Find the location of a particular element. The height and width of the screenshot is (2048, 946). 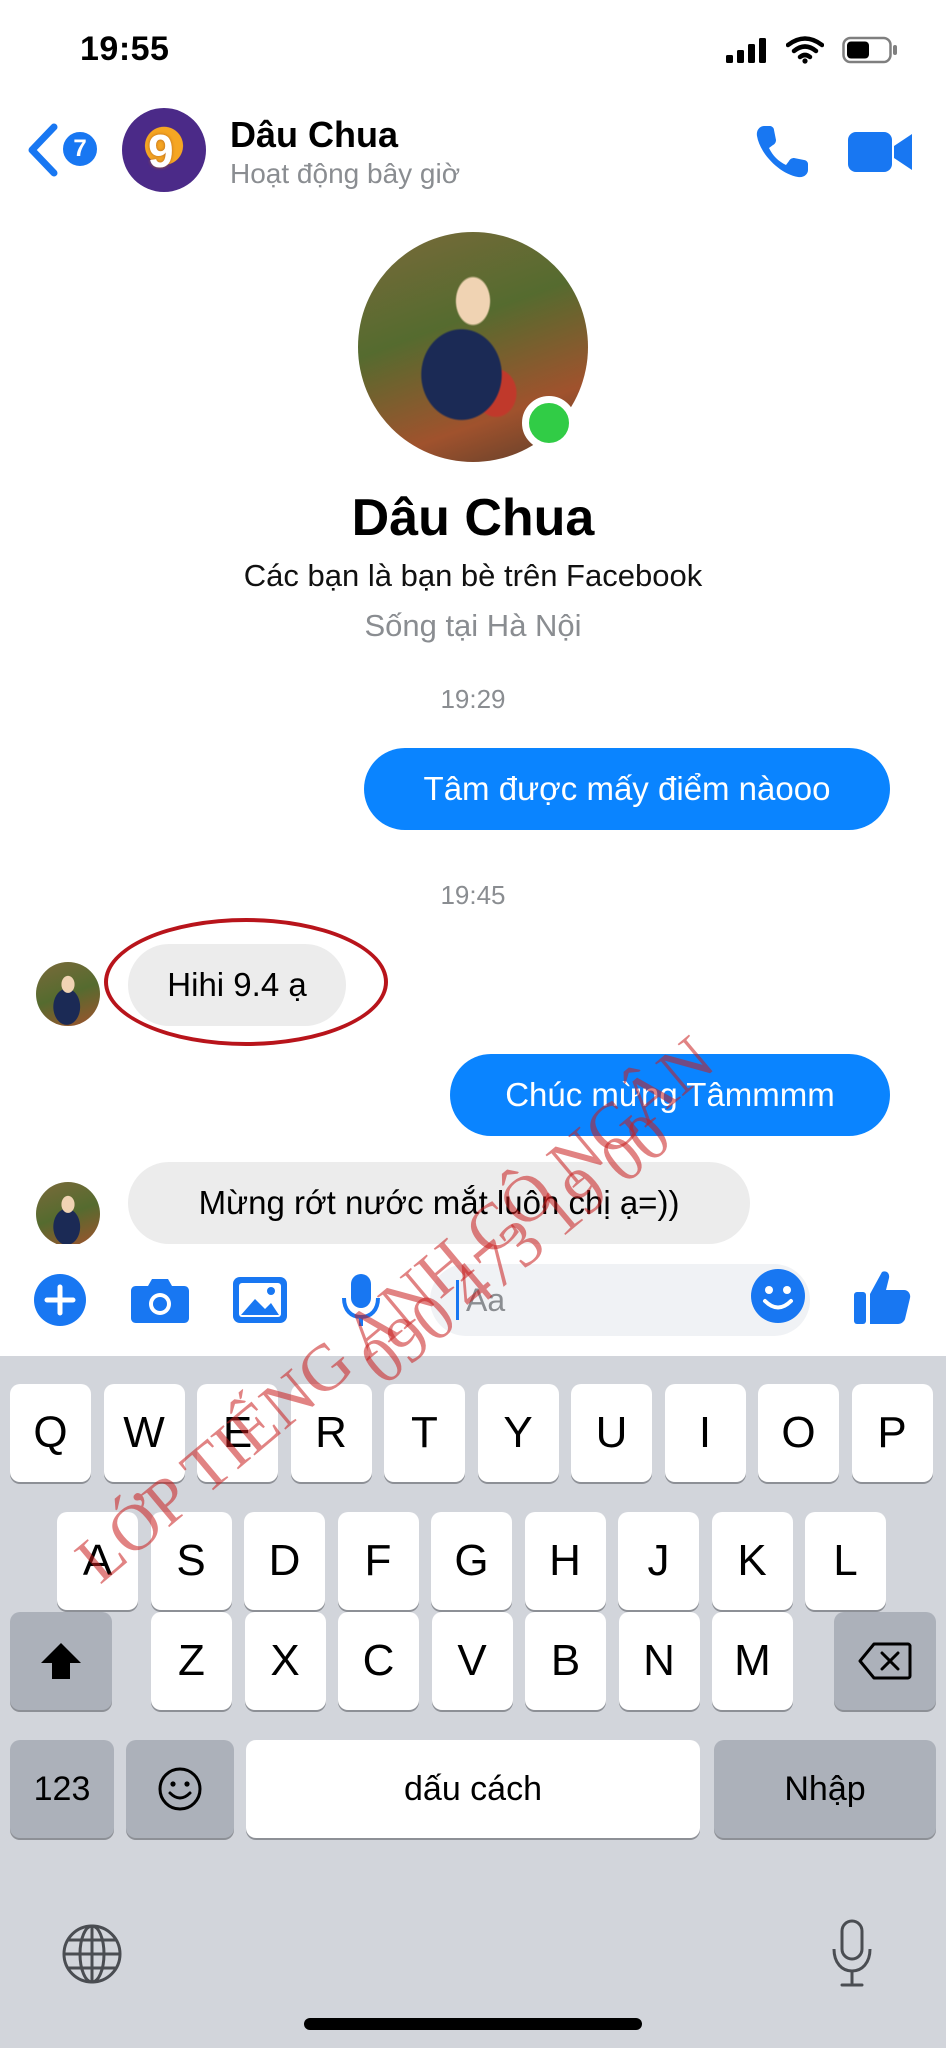

message-timestamp: 19:45 is located at coordinates (473, 895).